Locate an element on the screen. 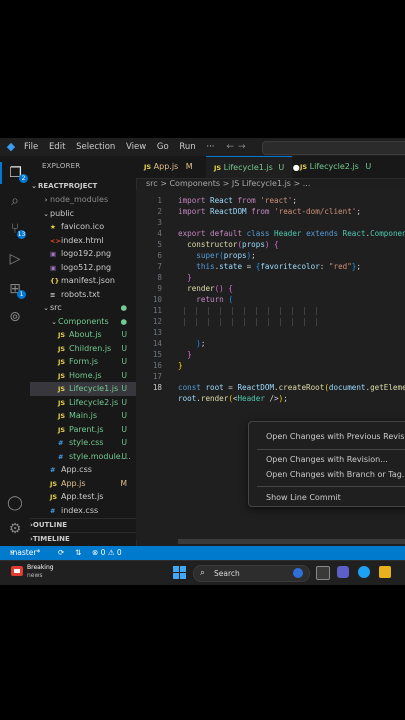  menu-run: Run is located at coordinates (187, 147).